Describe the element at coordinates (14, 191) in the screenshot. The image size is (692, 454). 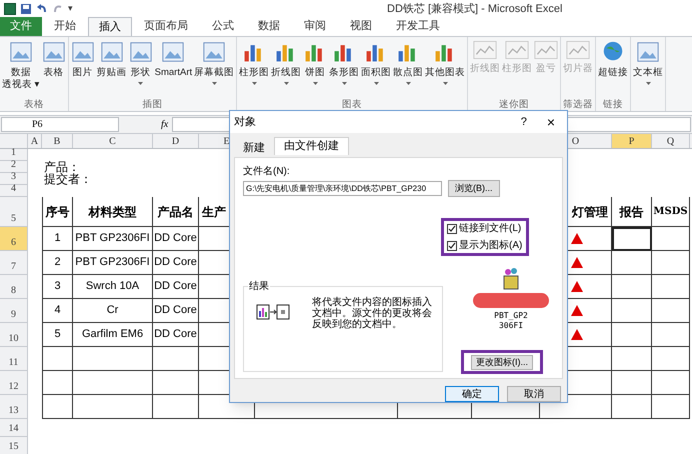
I see `row-header: 4` at that location.